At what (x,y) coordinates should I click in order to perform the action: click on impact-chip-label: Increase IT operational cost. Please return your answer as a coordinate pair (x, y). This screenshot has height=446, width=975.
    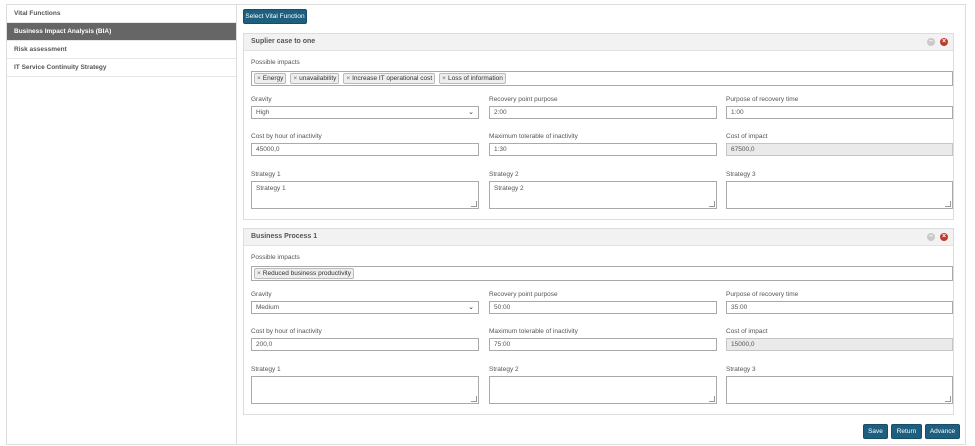
    Looking at the image, I should click on (392, 78).